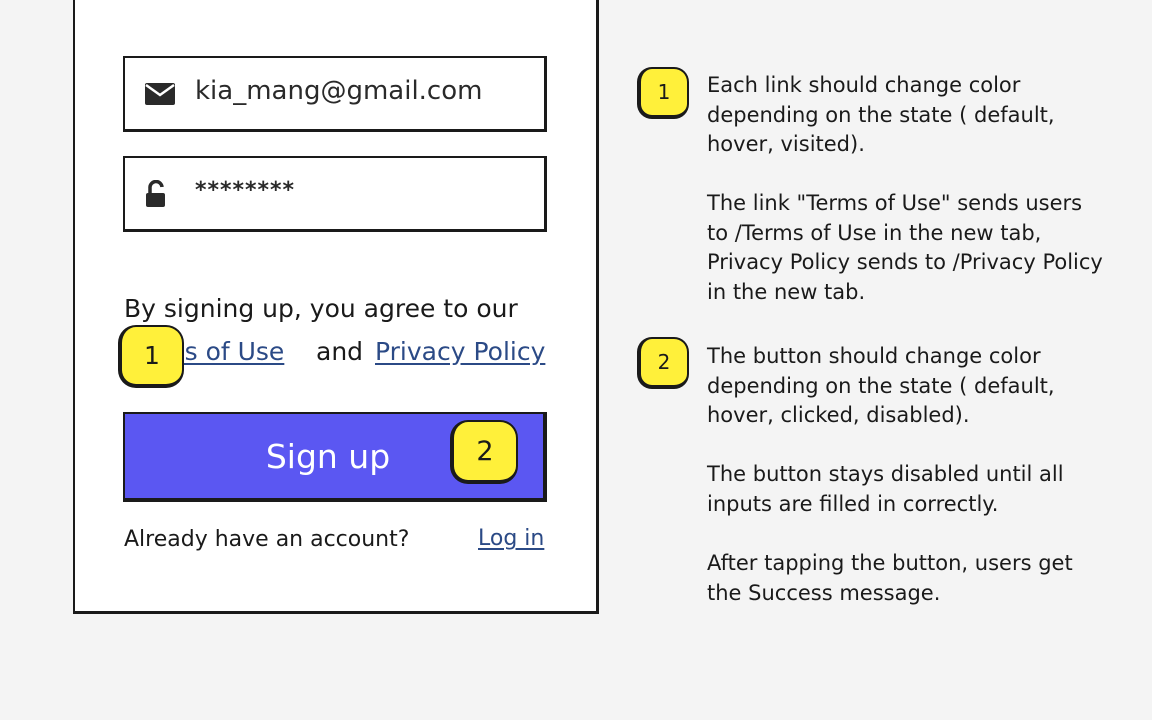 Image resolution: width=1152 pixels, height=720 pixels. Describe the element at coordinates (340, 351) in the screenshot. I see `and-text: and` at that location.